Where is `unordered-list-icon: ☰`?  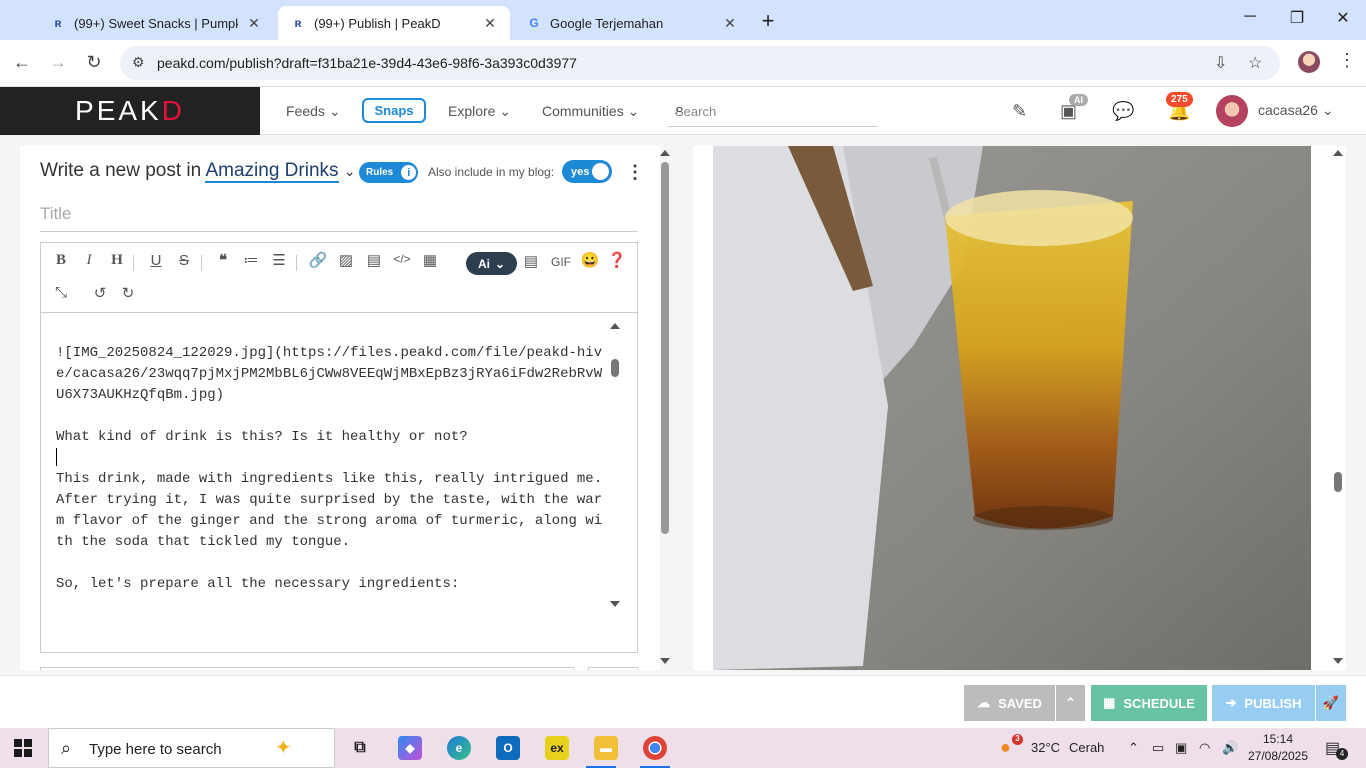 unordered-list-icon: ☰ is located at coordinates (279, 260).